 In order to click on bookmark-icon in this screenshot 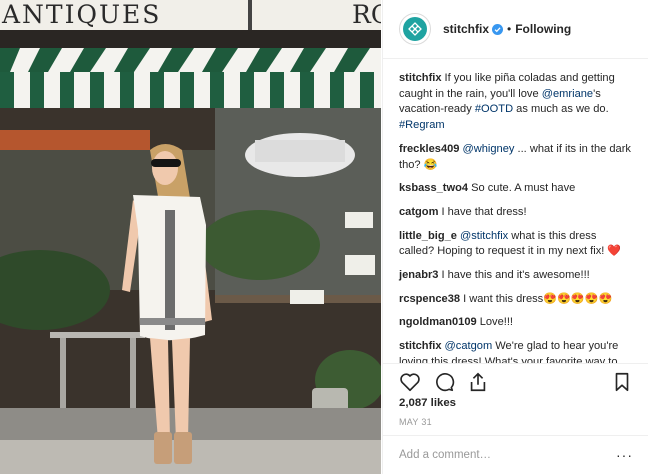, I will do `click(622, 382)`.